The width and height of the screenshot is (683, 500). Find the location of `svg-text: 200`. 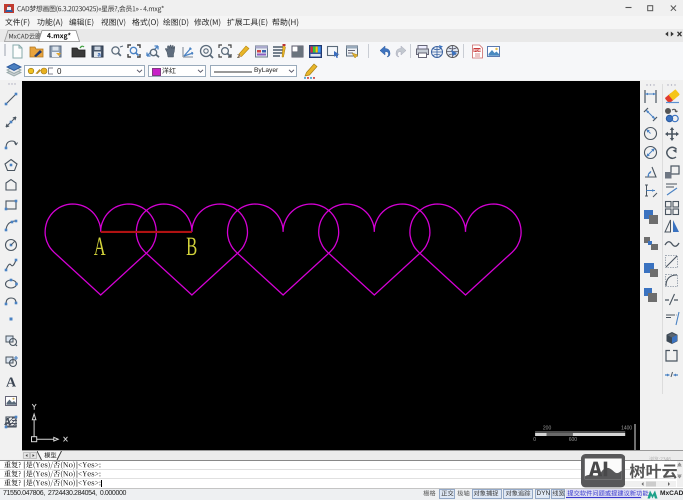

svg-text: 200 is located at coordinates (546, 429).